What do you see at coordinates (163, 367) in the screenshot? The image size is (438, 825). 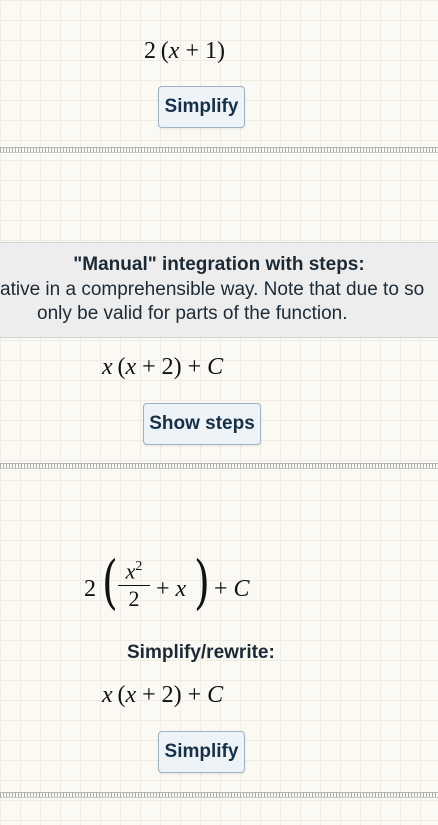 I see `integration-result: x (x + 2) + C` at bounding box center [163, 367].